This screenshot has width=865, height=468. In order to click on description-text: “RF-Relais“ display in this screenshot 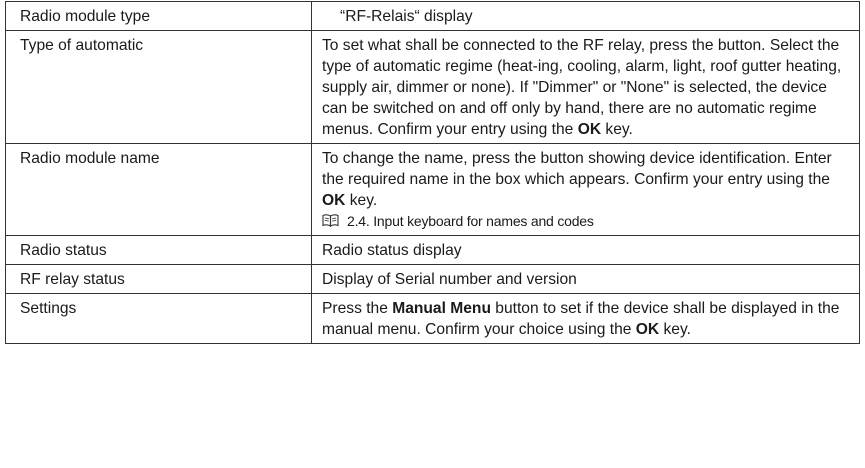, I will do `click(406, 16)`.